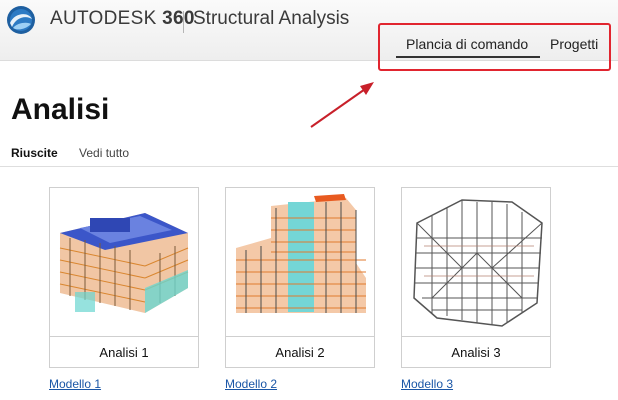 The width and height of the screenshot is (618, 400). Describe the element at coordinates (183, 22) in the screenshot. I see `header-separator` at that location.